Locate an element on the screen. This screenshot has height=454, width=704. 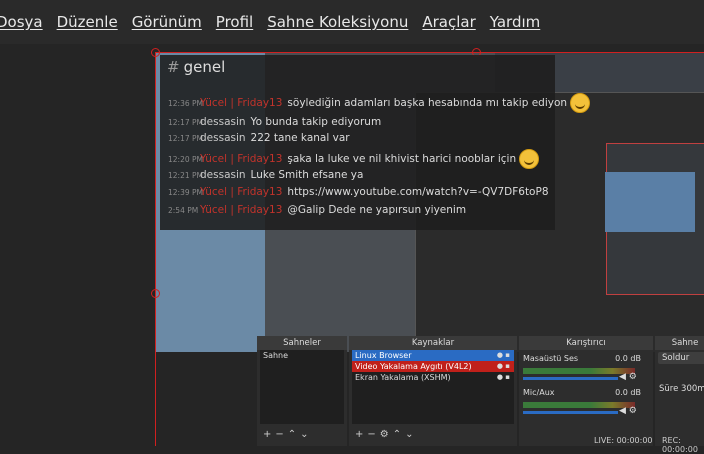
transitions-dock: Sahne Soldur Süre 300ms is located at coordinates (679, 391).